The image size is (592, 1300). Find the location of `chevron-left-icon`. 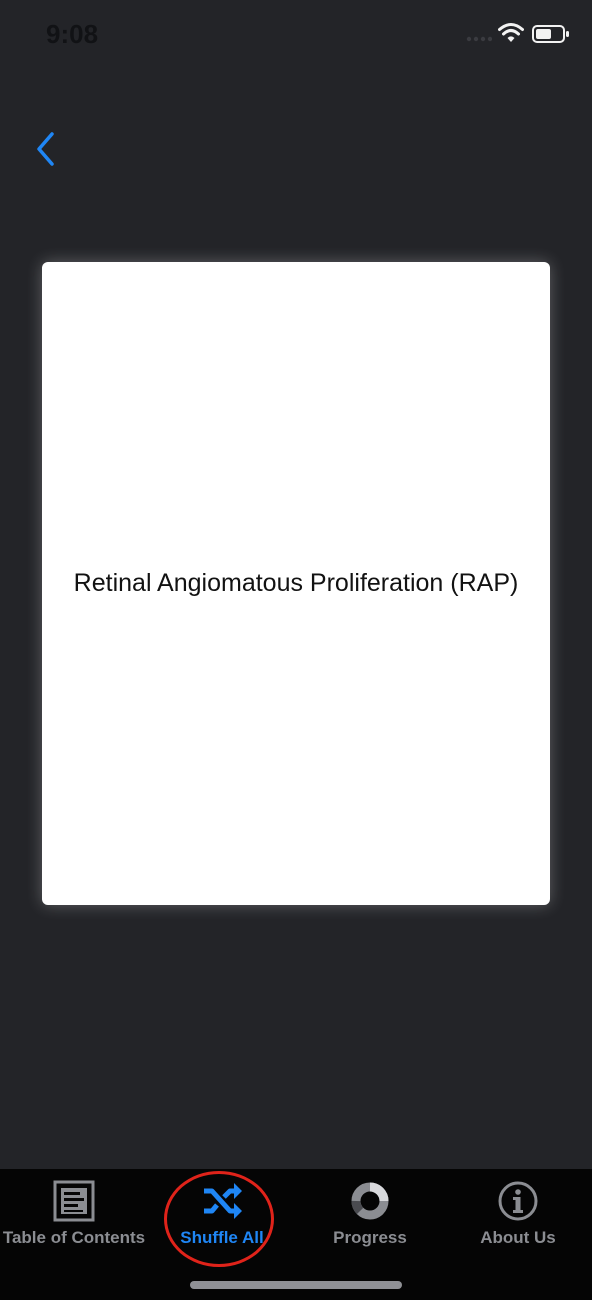

chevron-left-icon is located at coordinates (45, 149).